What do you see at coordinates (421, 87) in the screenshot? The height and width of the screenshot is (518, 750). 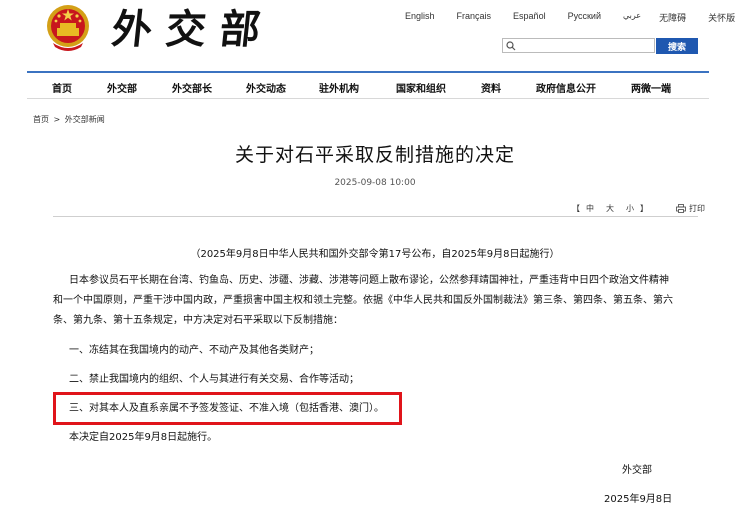 I see `nav-item-countries: 国家和组织` at bounding box center [421, 87].